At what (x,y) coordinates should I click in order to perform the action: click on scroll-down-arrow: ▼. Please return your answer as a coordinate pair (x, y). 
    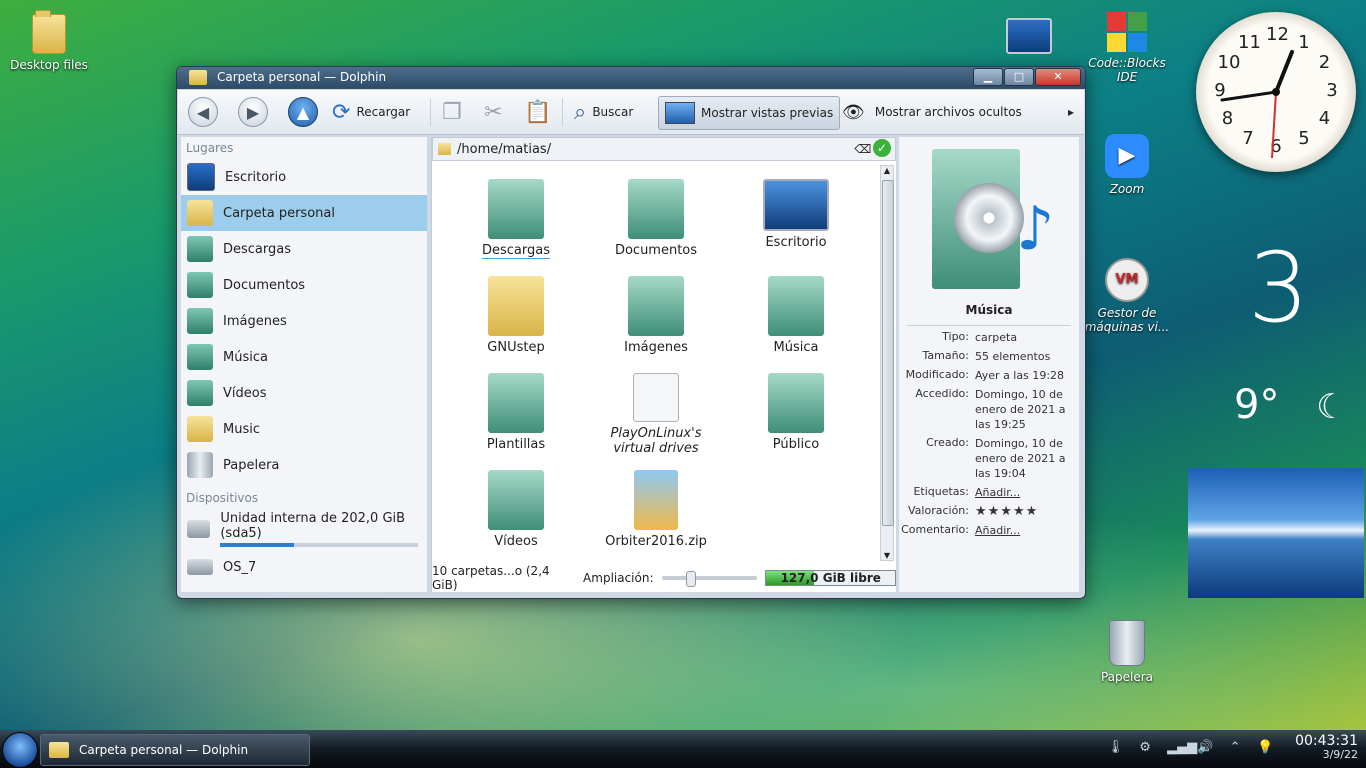
    Looking at the image, I should click on (887, 555).